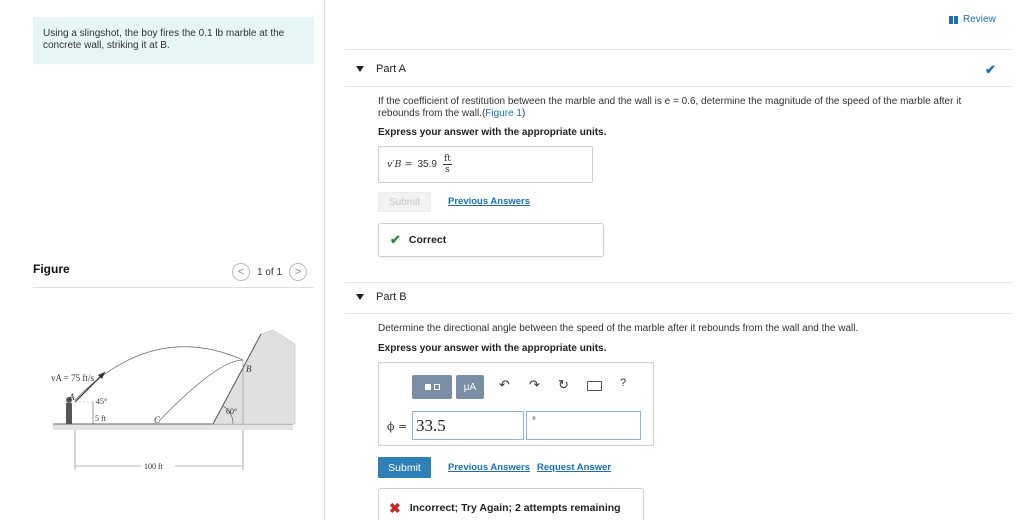 The width and height of the screenshot is (1024, 520). I want to click on point-a-label: A, so click(71, 397).